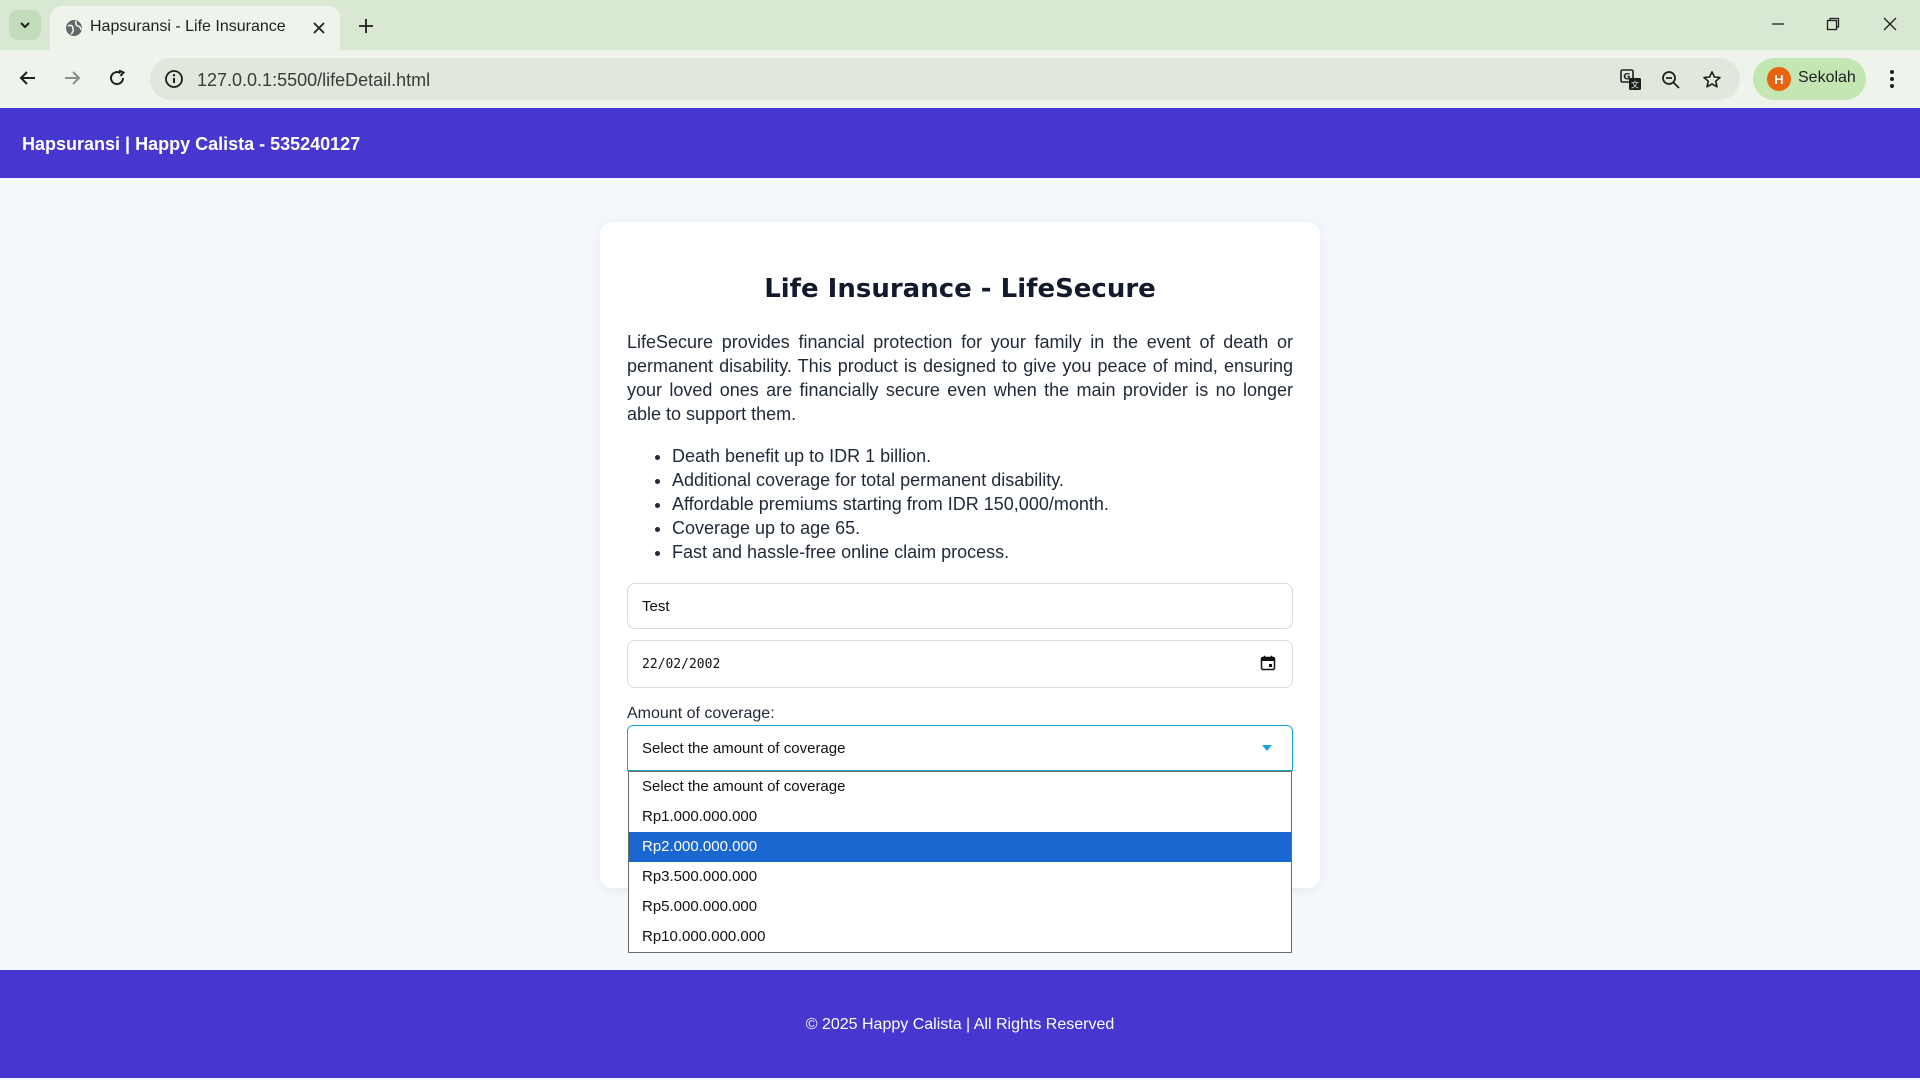 The image size is (1920, 1080). Describe the element at coordinates (960, 877) in the screenshot. I see `coverage-option: Rp3.500.000.000` at that location.